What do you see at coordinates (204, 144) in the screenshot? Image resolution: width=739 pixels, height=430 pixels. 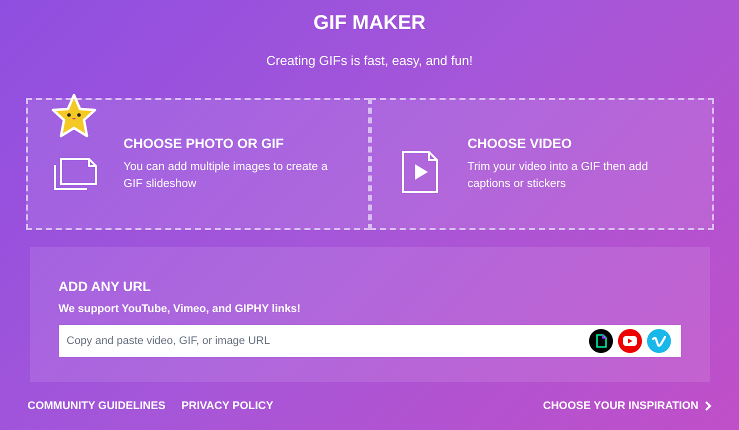 I see `option-title: CHOOSE PHOTO OR GIF` at bounding box center [204, 144].